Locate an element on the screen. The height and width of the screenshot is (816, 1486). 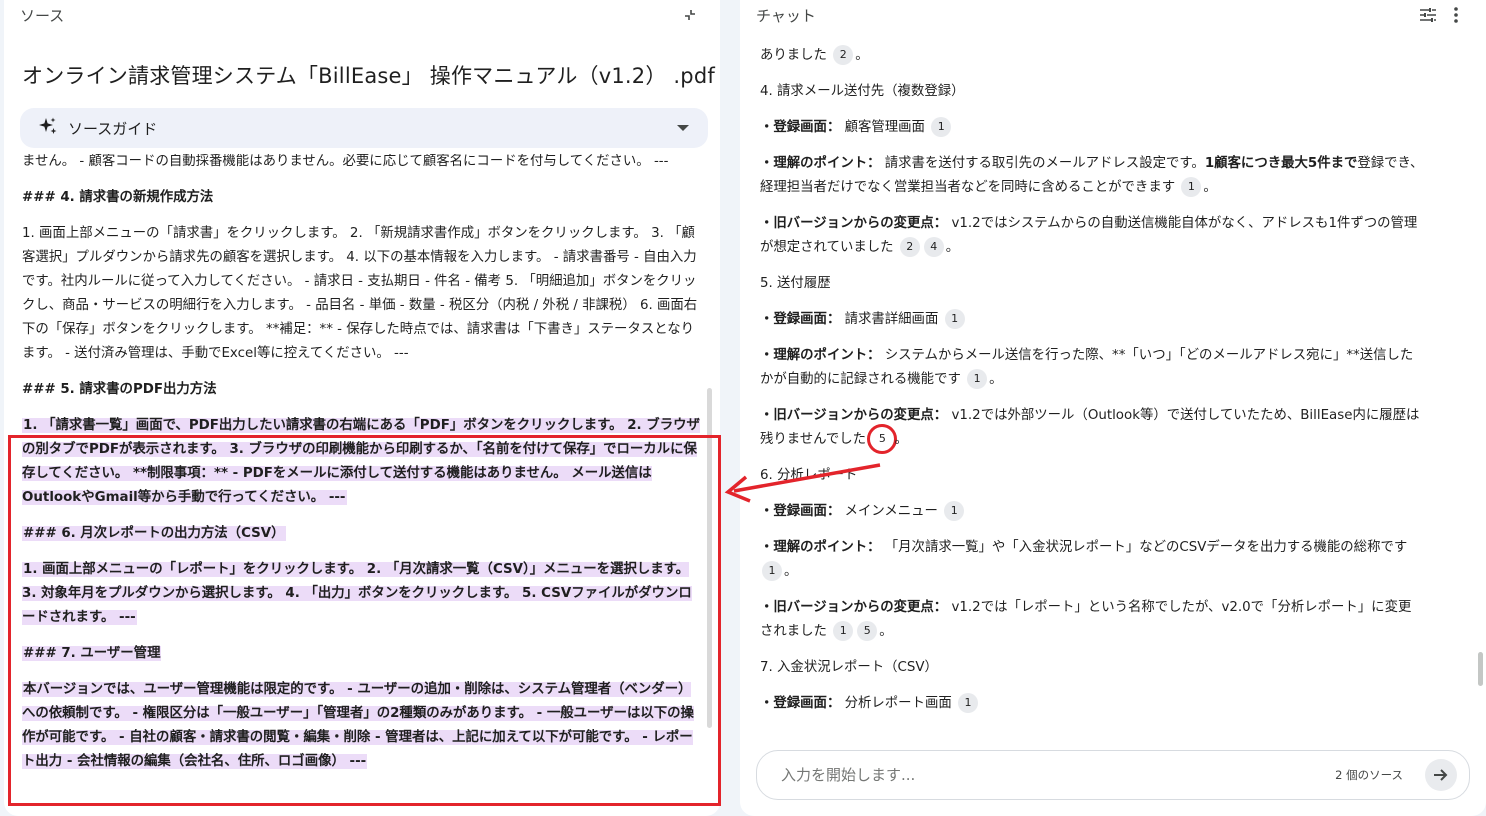
tune-icon is located at coordinates (1428, 15).